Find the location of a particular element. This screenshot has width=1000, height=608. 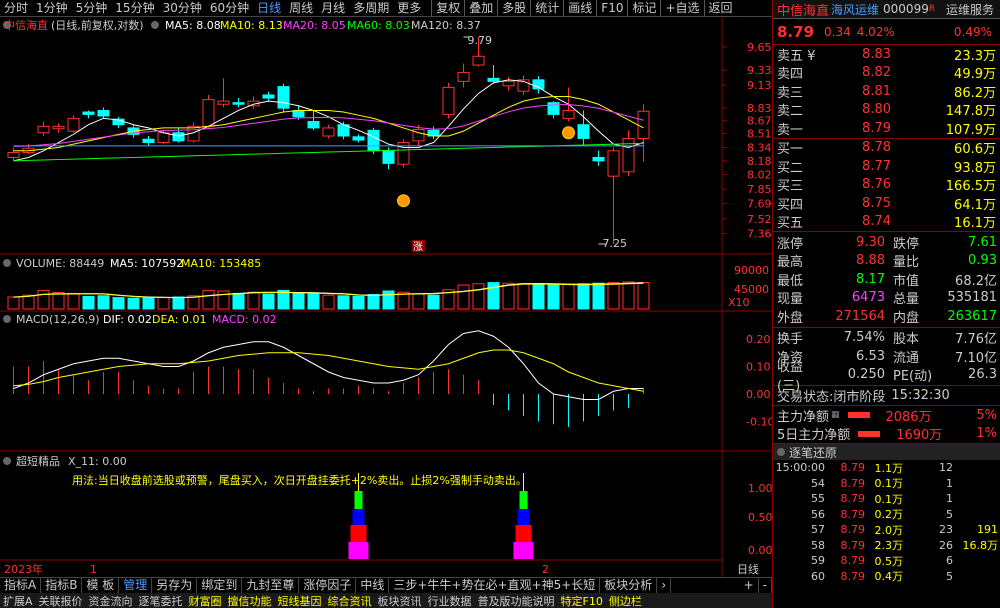

indicator-tab: 指标B is located at coordinates (62, 585).